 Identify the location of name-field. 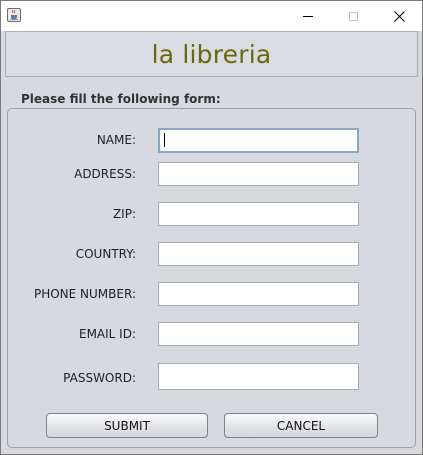
(258, 140).